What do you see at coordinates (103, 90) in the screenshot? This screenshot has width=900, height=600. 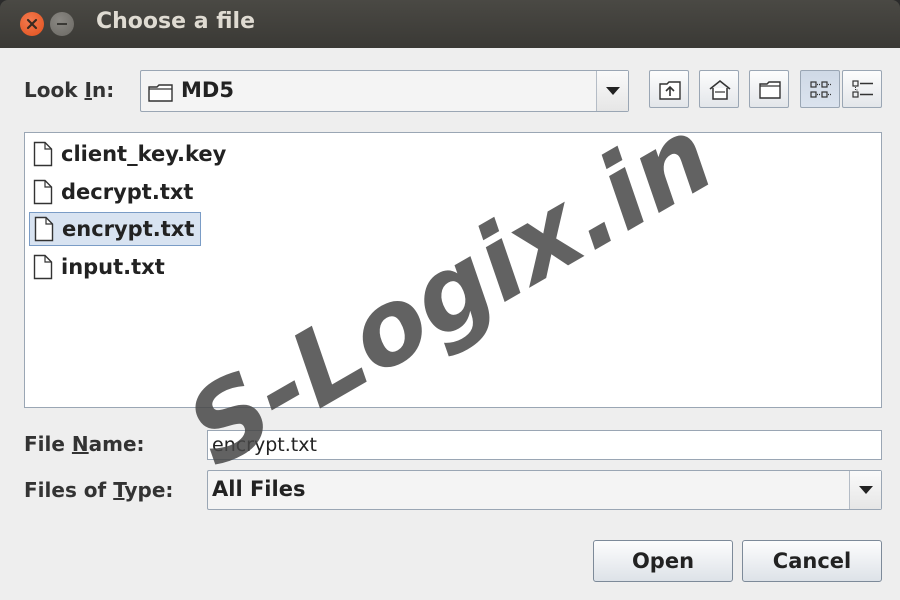 I see `look-in-label-post: n:` at bounding box center [103, 90].